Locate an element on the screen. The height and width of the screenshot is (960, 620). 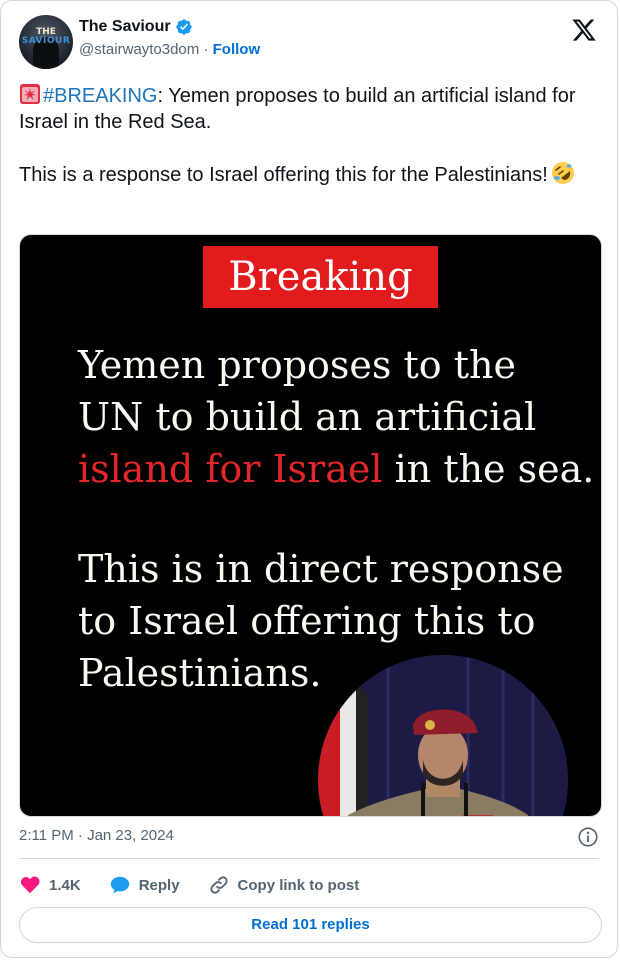
image-text-line-6: Palestinians. is located at coordinates (200, 673).